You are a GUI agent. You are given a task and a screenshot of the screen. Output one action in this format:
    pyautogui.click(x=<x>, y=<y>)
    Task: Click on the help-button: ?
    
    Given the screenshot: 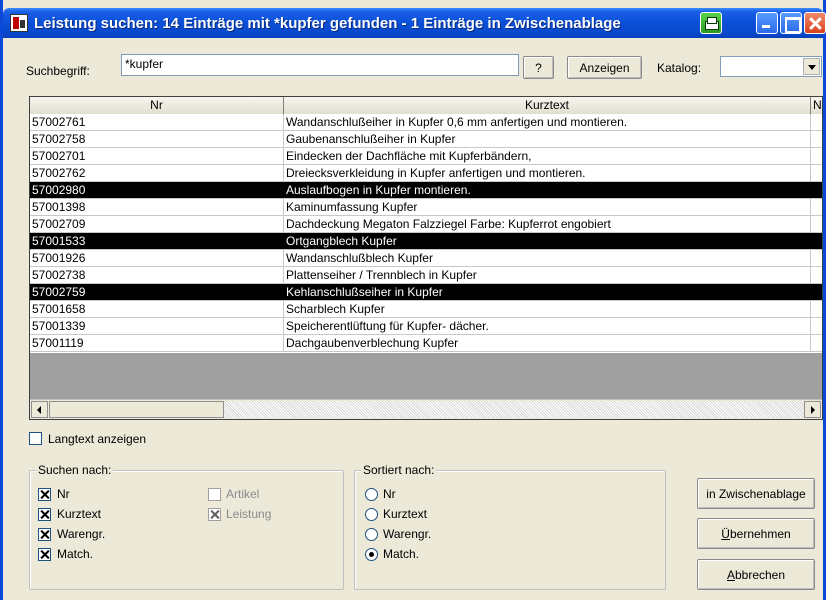 What is the action you would take?
    pyautogui.click(x=538, y=67)
    